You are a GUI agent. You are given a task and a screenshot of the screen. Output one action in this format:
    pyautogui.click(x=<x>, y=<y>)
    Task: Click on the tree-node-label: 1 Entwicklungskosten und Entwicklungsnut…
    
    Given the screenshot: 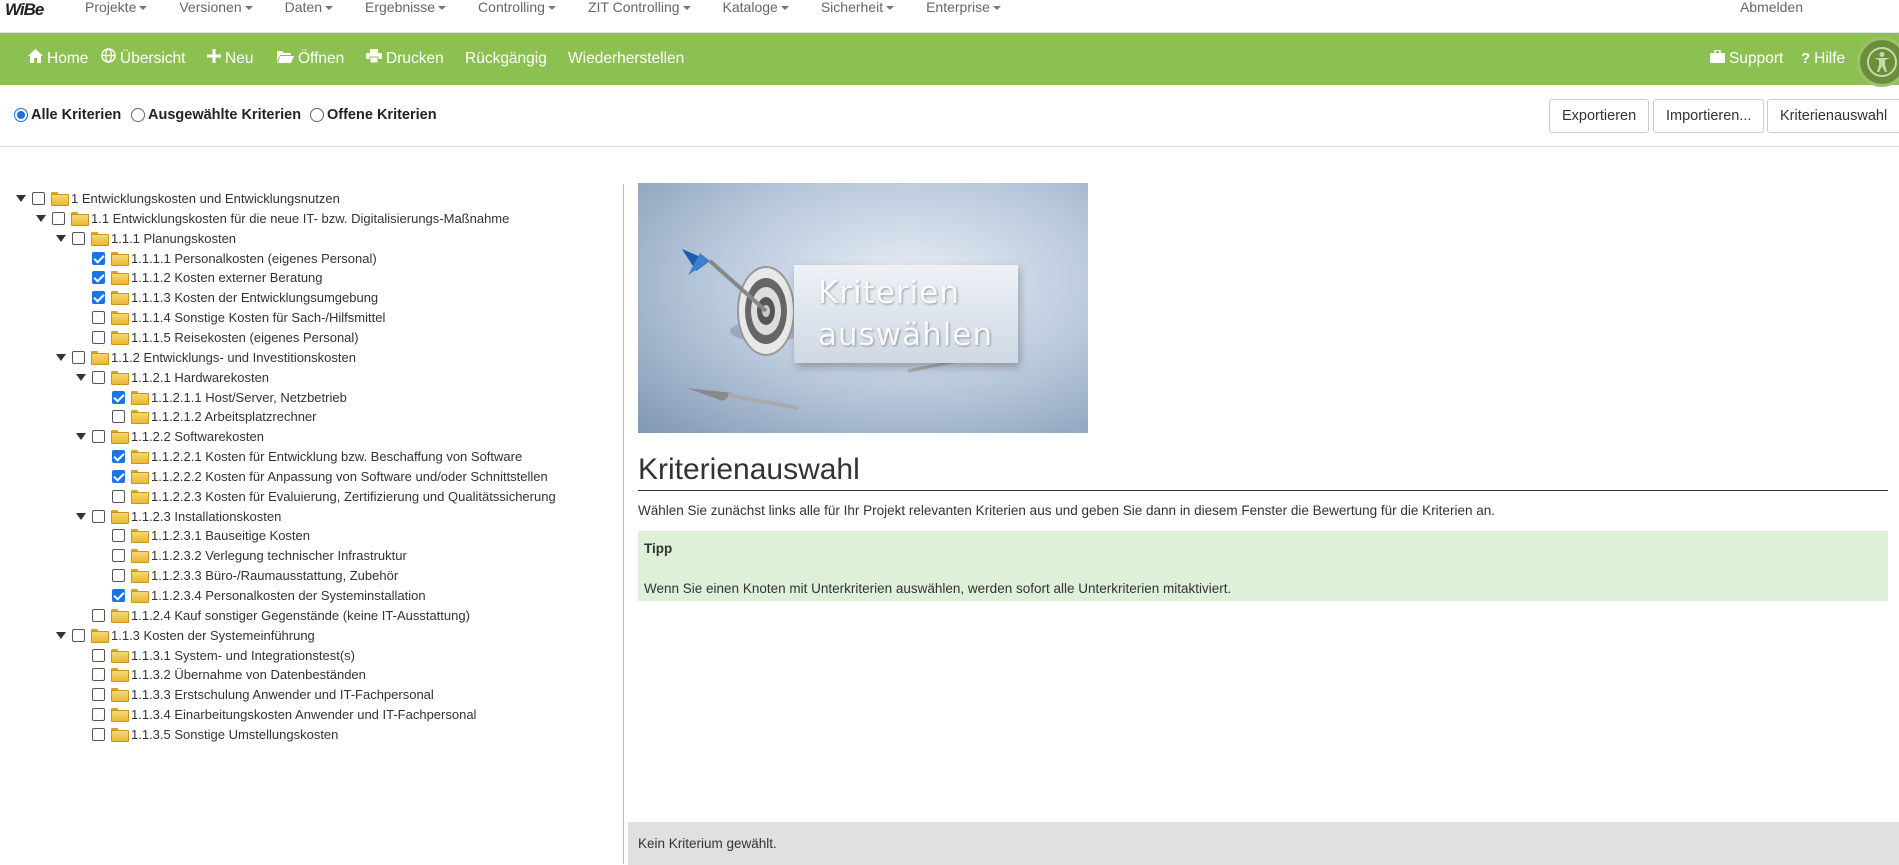 What is the action you would take?
    pyautogui.click(x=205, y=198)
    